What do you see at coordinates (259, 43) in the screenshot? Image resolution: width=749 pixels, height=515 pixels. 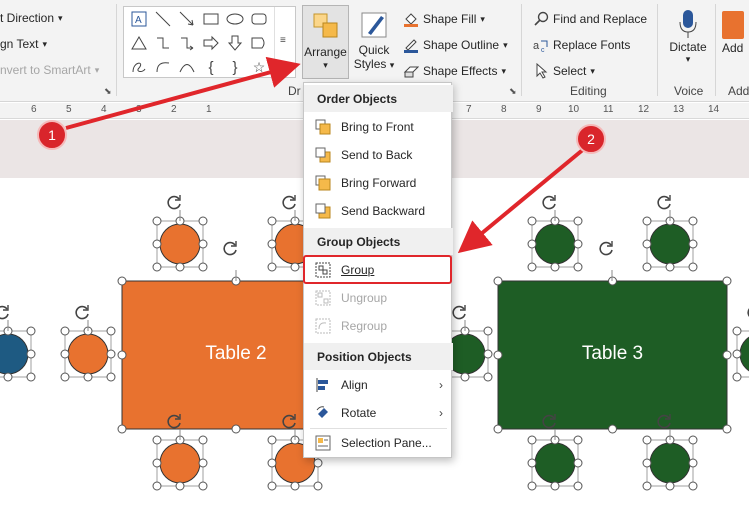 I see `flowchart-shape-icon` at bounding box center [259, 43].